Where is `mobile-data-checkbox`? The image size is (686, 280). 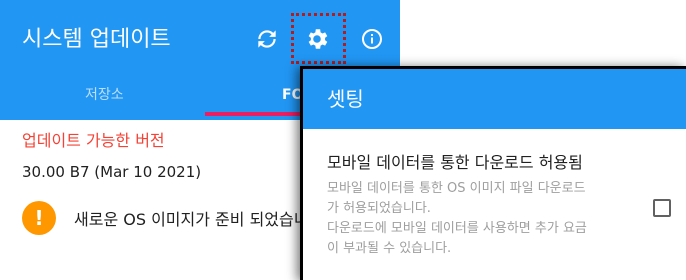
mobile-data-checkbox is located at coordinates (662, 208).